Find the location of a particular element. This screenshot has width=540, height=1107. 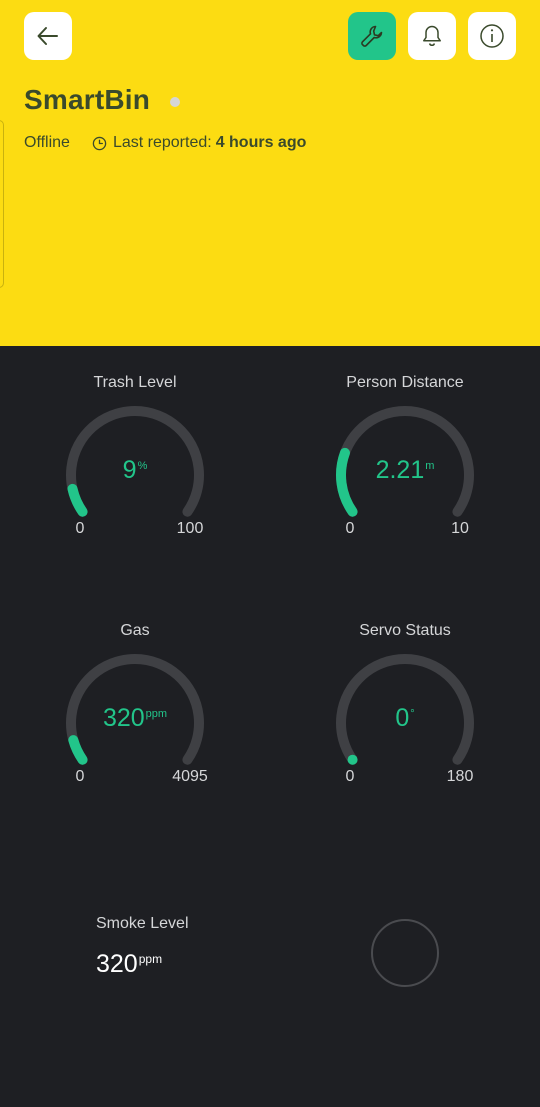

gauge-gas: Gas 320ppm 0 4095 is located at coordinates (135, 717).